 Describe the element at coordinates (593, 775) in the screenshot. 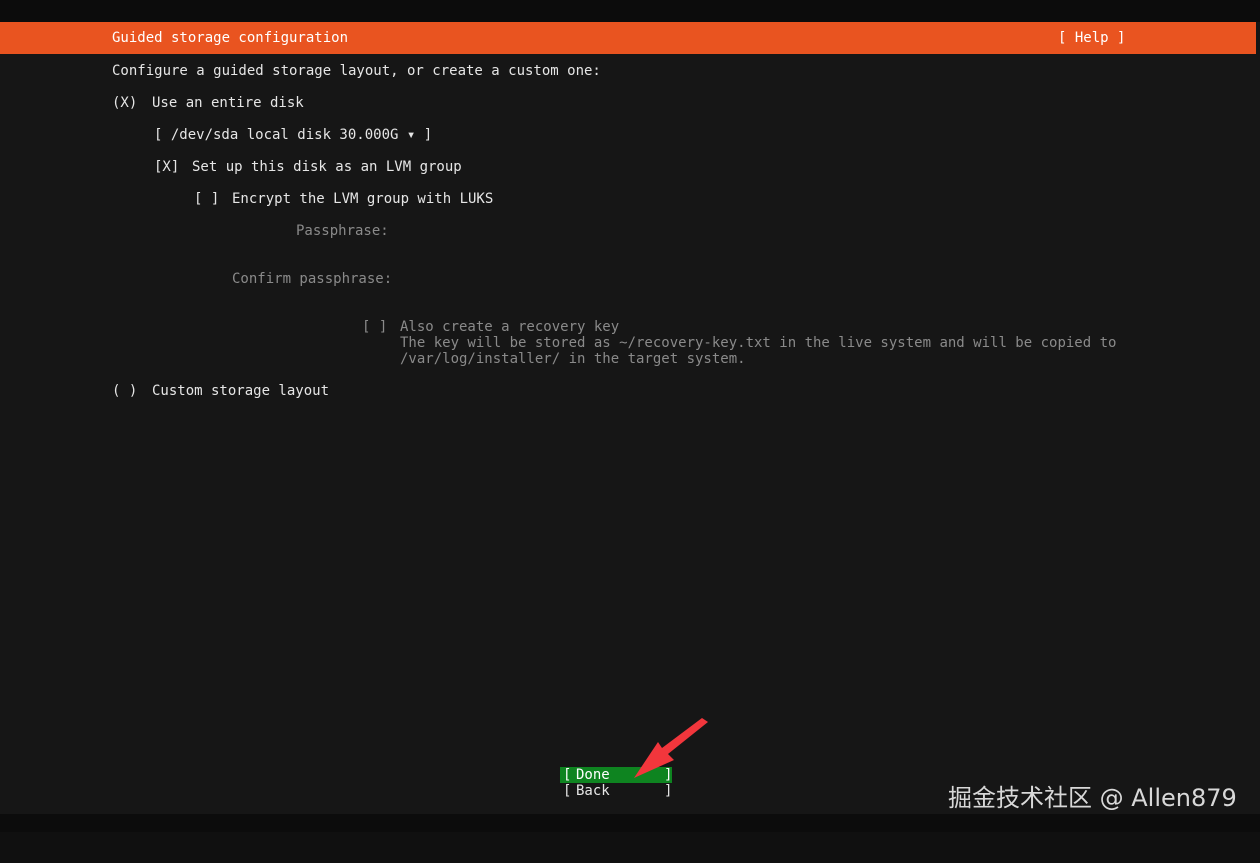

I see `done-button-label: Done` at that location.